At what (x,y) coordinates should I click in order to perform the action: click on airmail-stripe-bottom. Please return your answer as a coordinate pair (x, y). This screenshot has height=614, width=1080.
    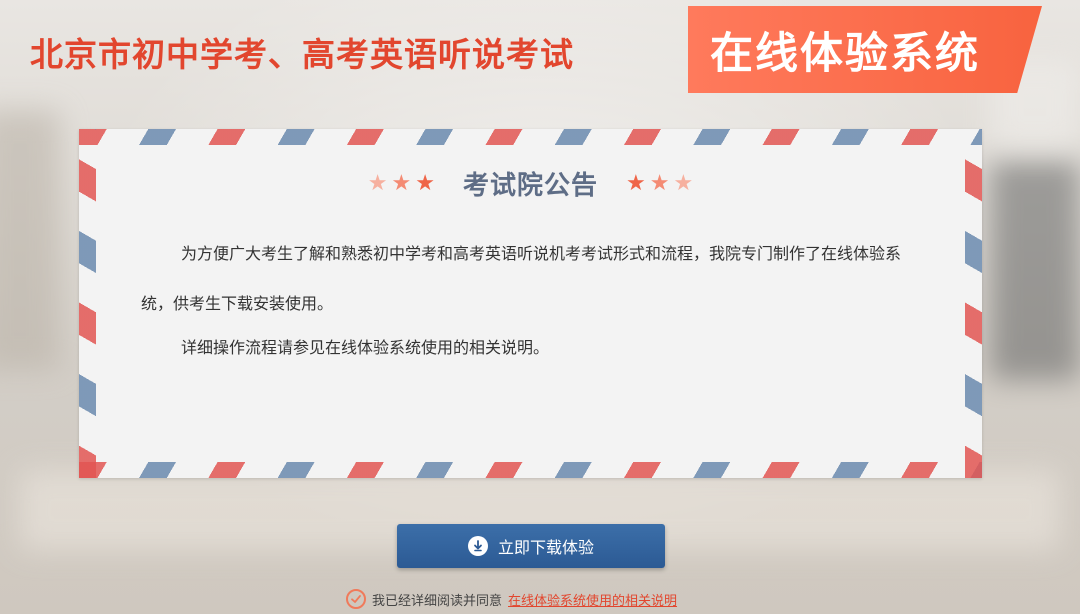
    Looking at the image, I should click on (530, 470).